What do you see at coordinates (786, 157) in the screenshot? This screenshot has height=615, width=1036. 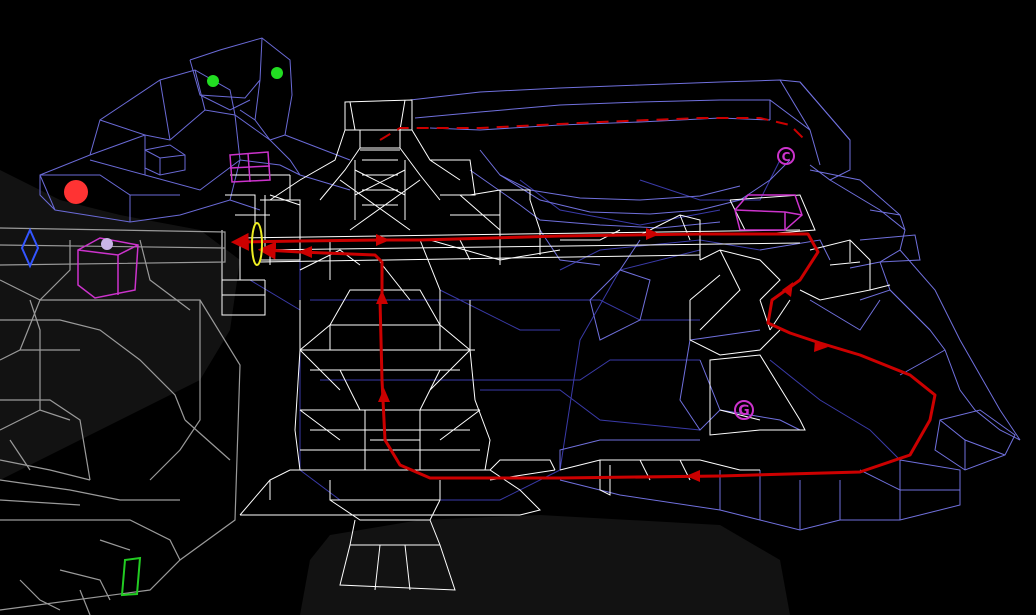 I see `checkpoint-label: C` at bounding box center [786, 157].